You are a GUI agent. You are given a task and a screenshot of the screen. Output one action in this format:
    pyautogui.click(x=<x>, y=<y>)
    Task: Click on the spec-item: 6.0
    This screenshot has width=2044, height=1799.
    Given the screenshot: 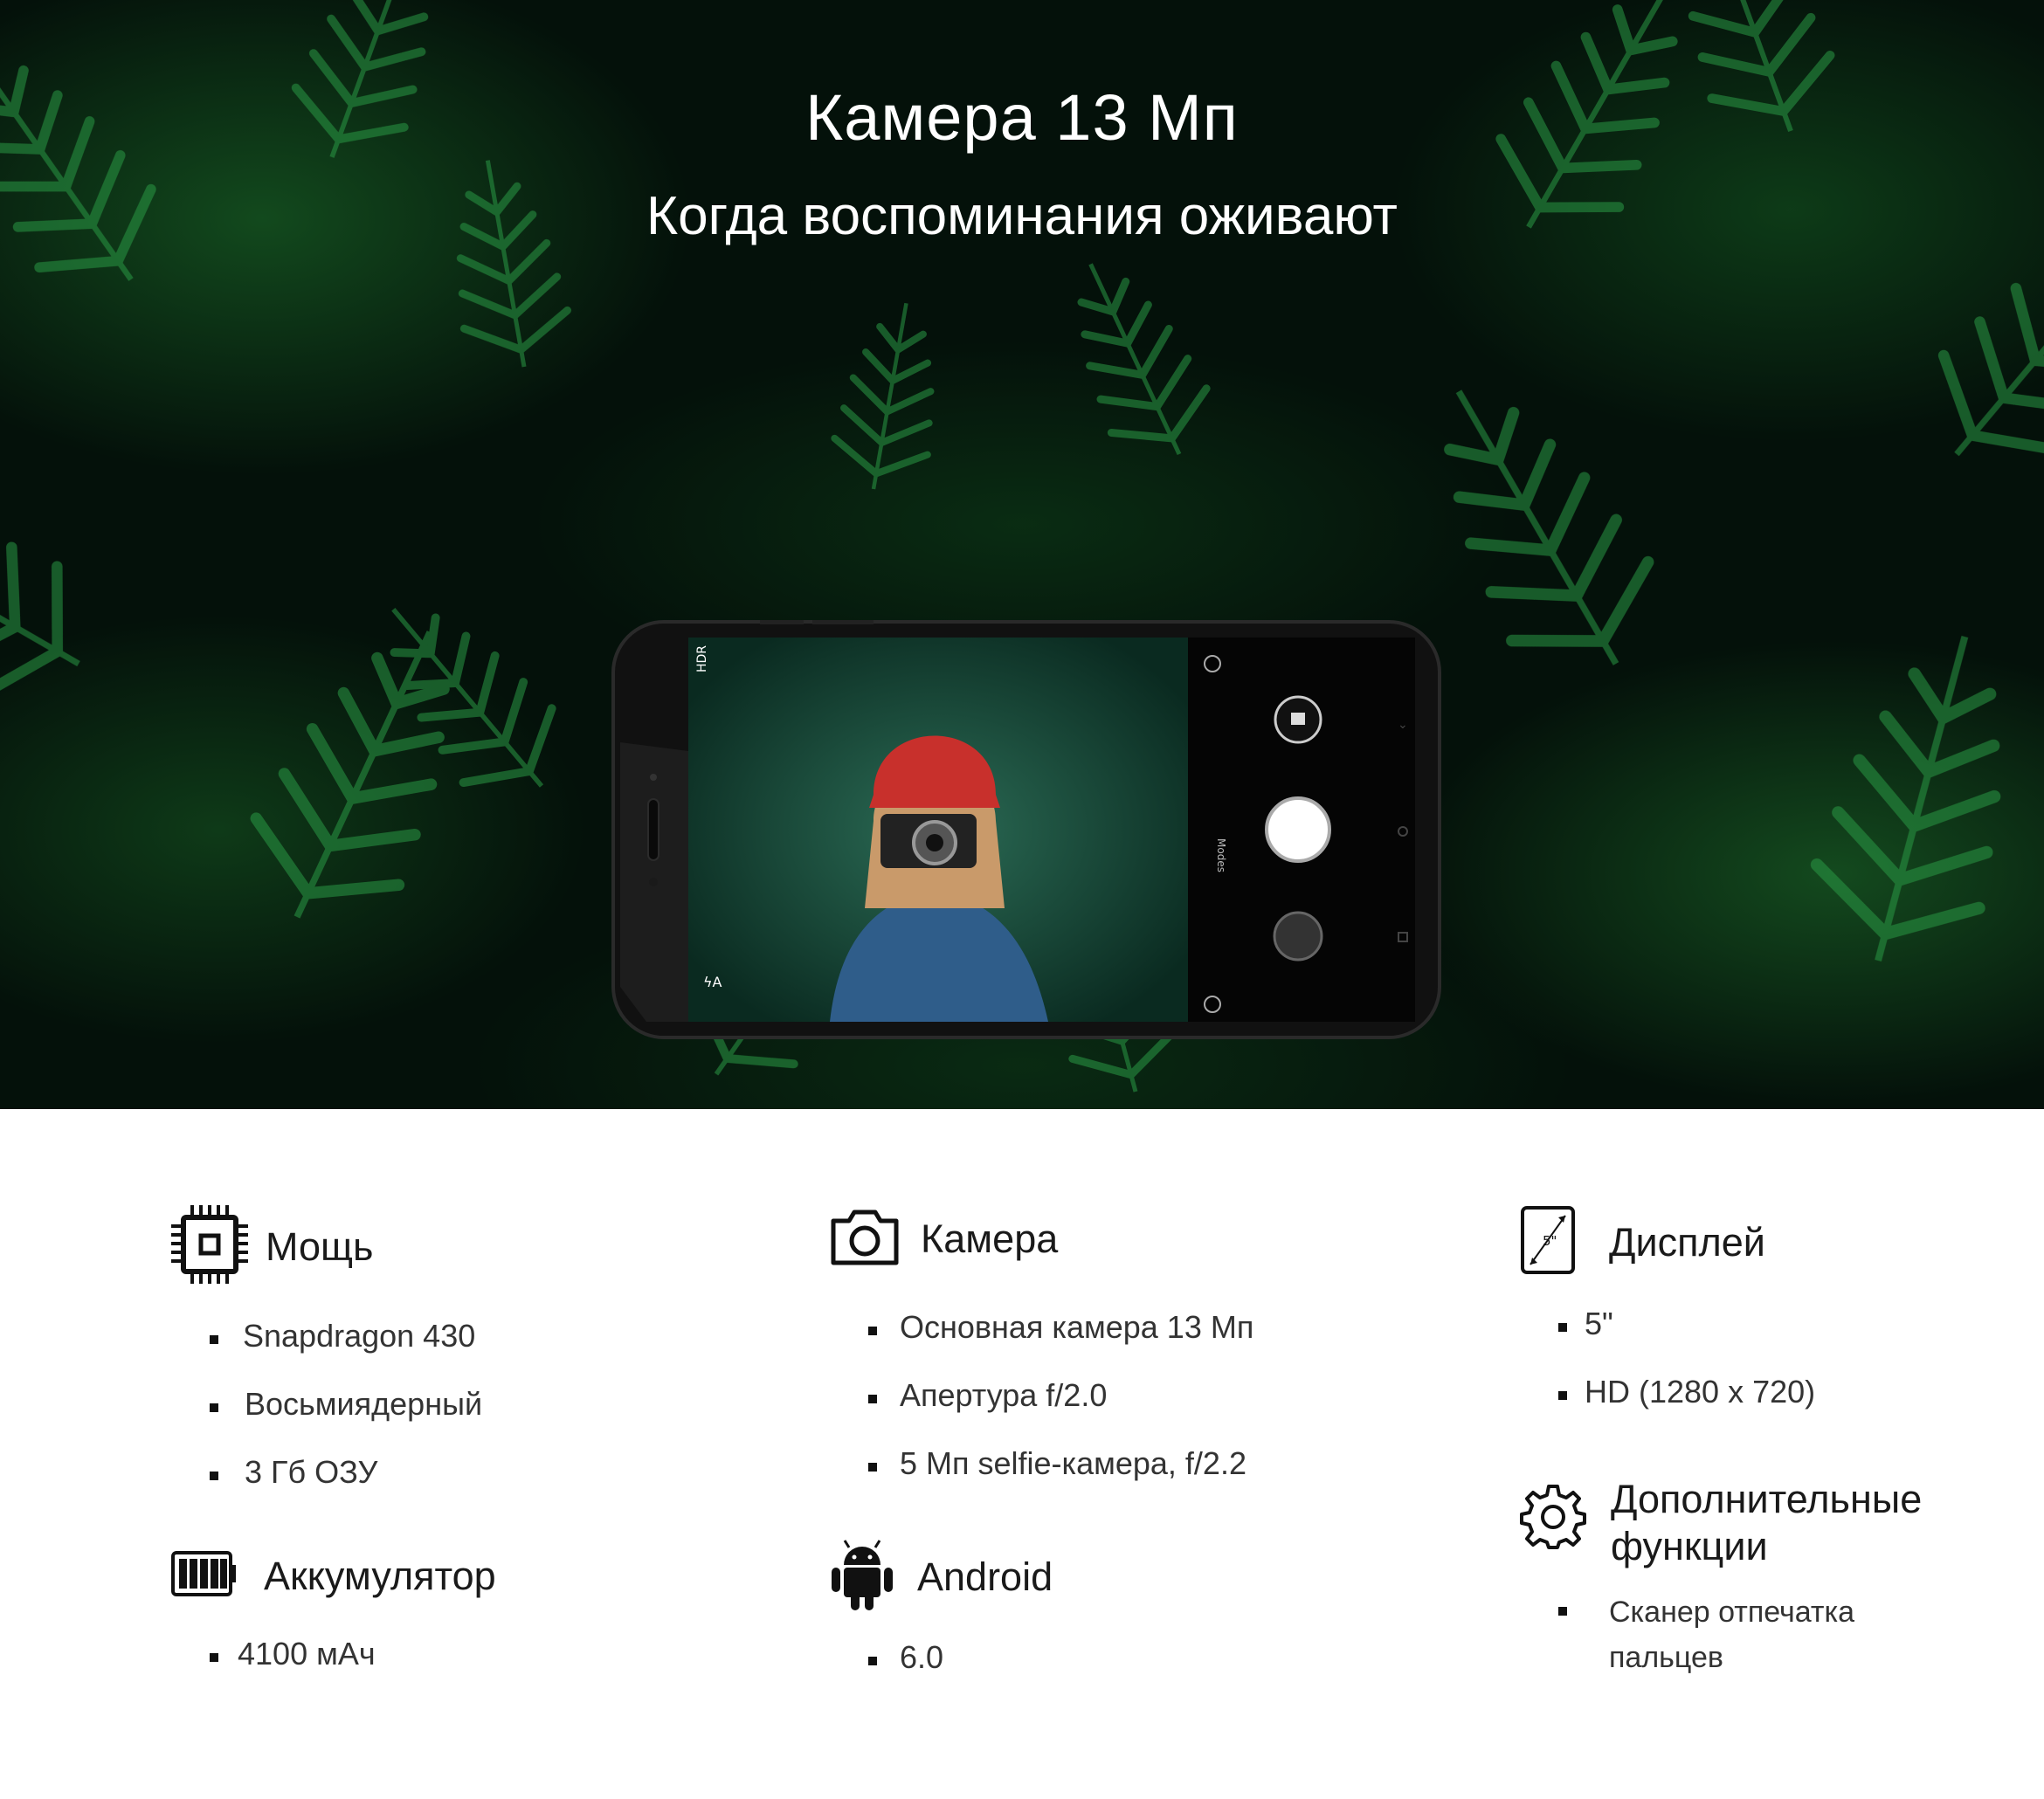 What is the action you would take?
    pyautogui.click(x=941, y=1665)
    